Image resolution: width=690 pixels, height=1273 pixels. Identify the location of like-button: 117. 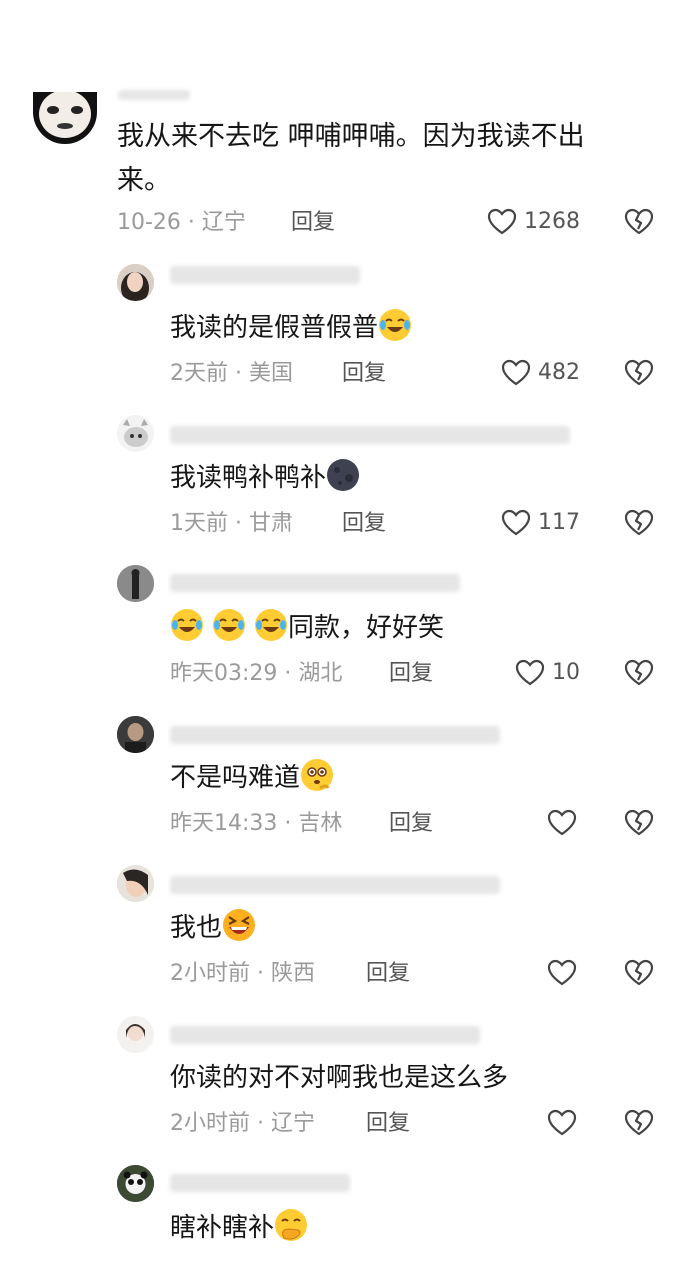
(540, 523).